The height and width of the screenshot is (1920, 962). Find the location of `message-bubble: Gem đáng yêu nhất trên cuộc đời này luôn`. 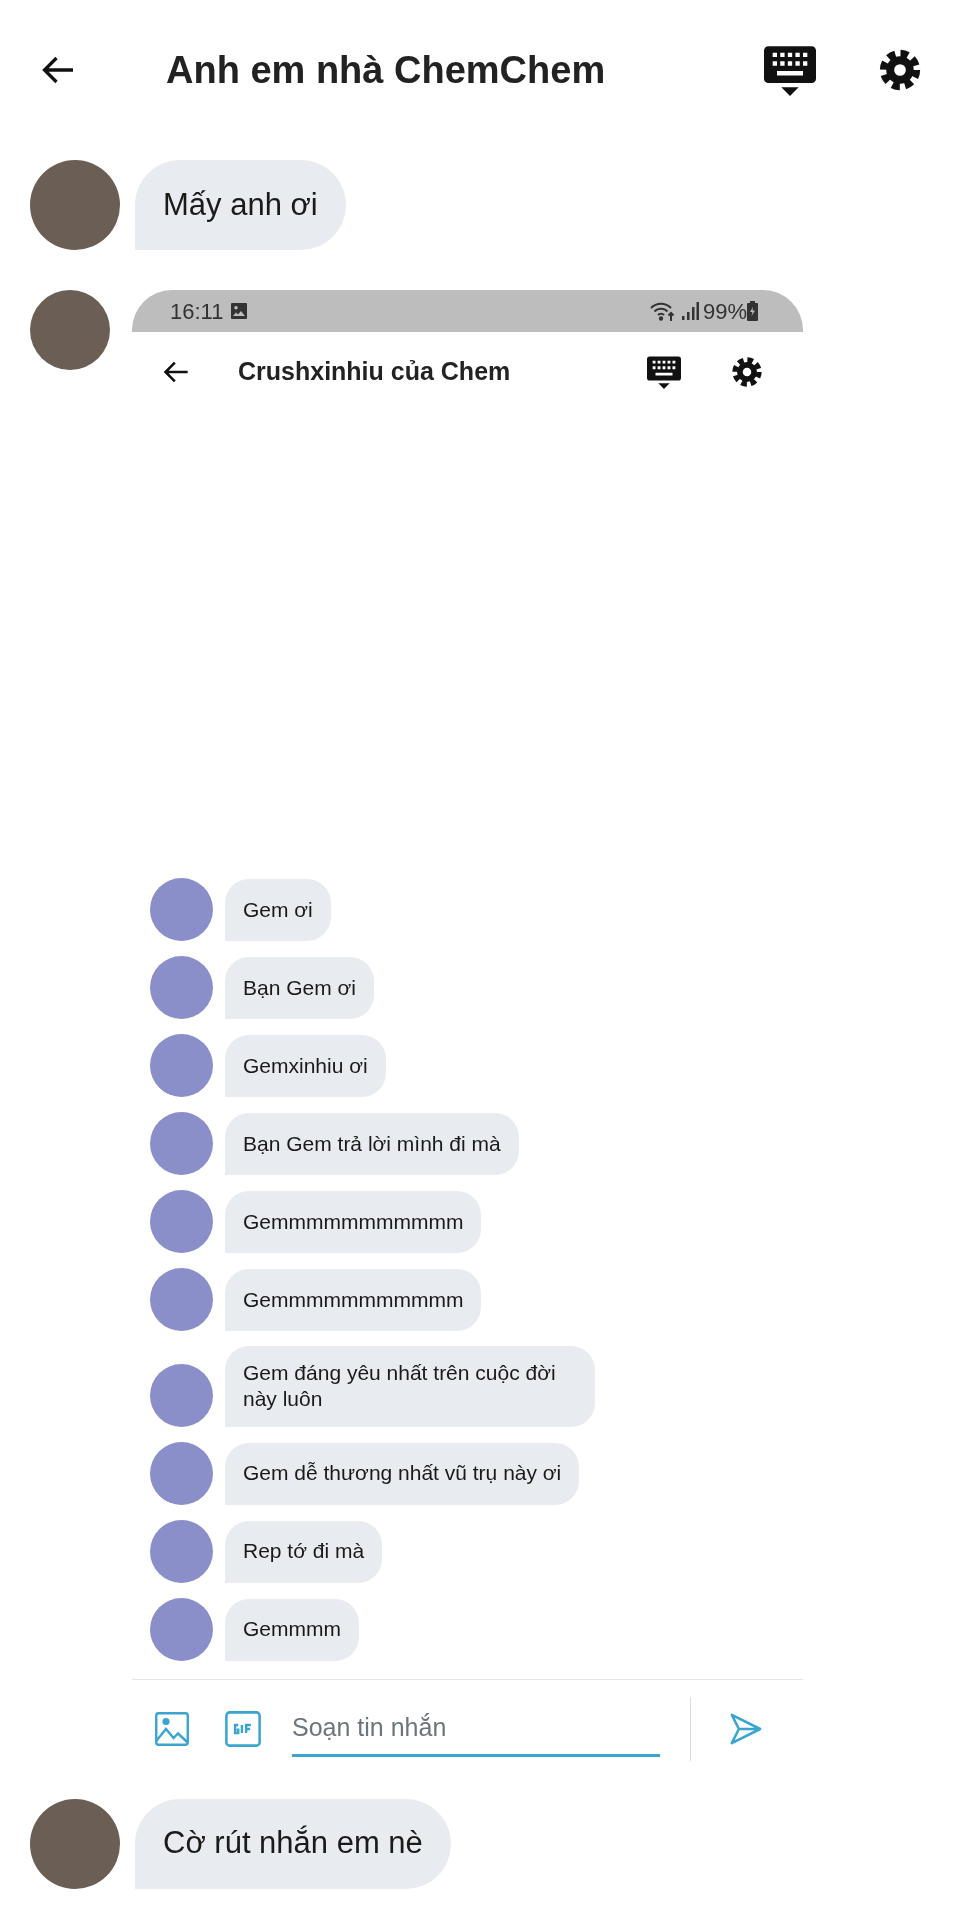

message-bubble: Gem đáng yêu nhất trên cuộc đời này luôn is located at coordinates (410, 1386).